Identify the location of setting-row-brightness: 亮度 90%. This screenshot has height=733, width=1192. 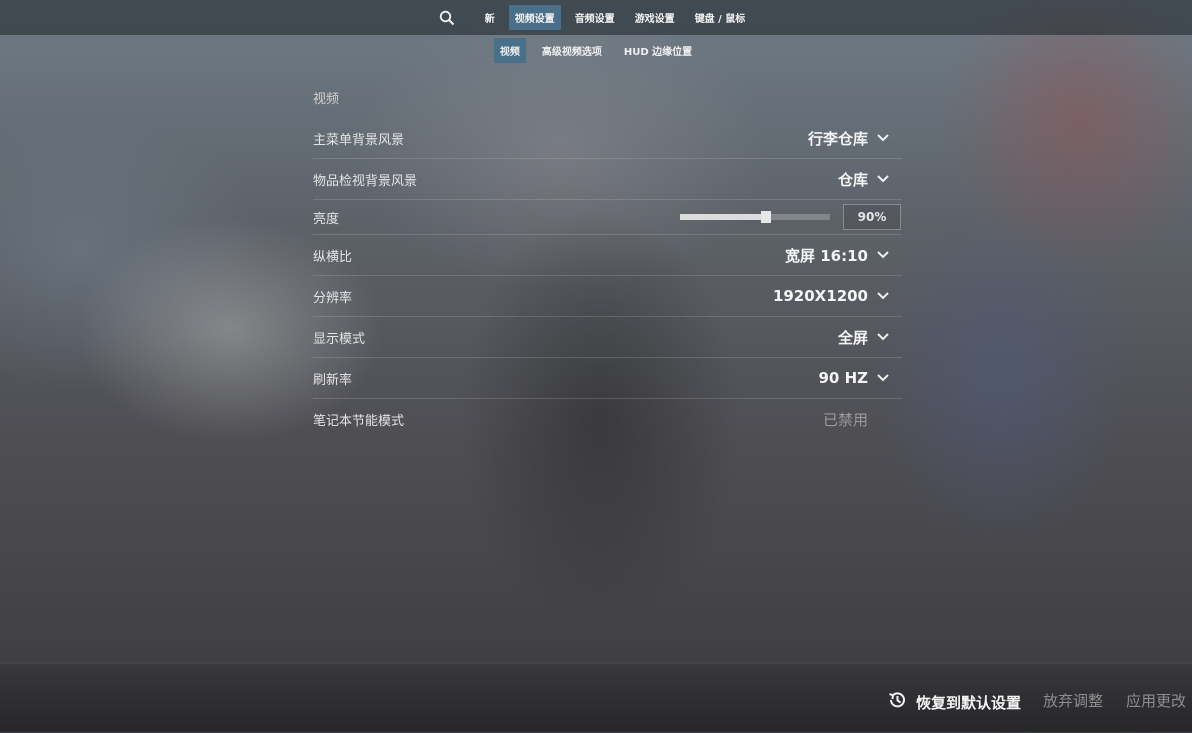
(607, 217).